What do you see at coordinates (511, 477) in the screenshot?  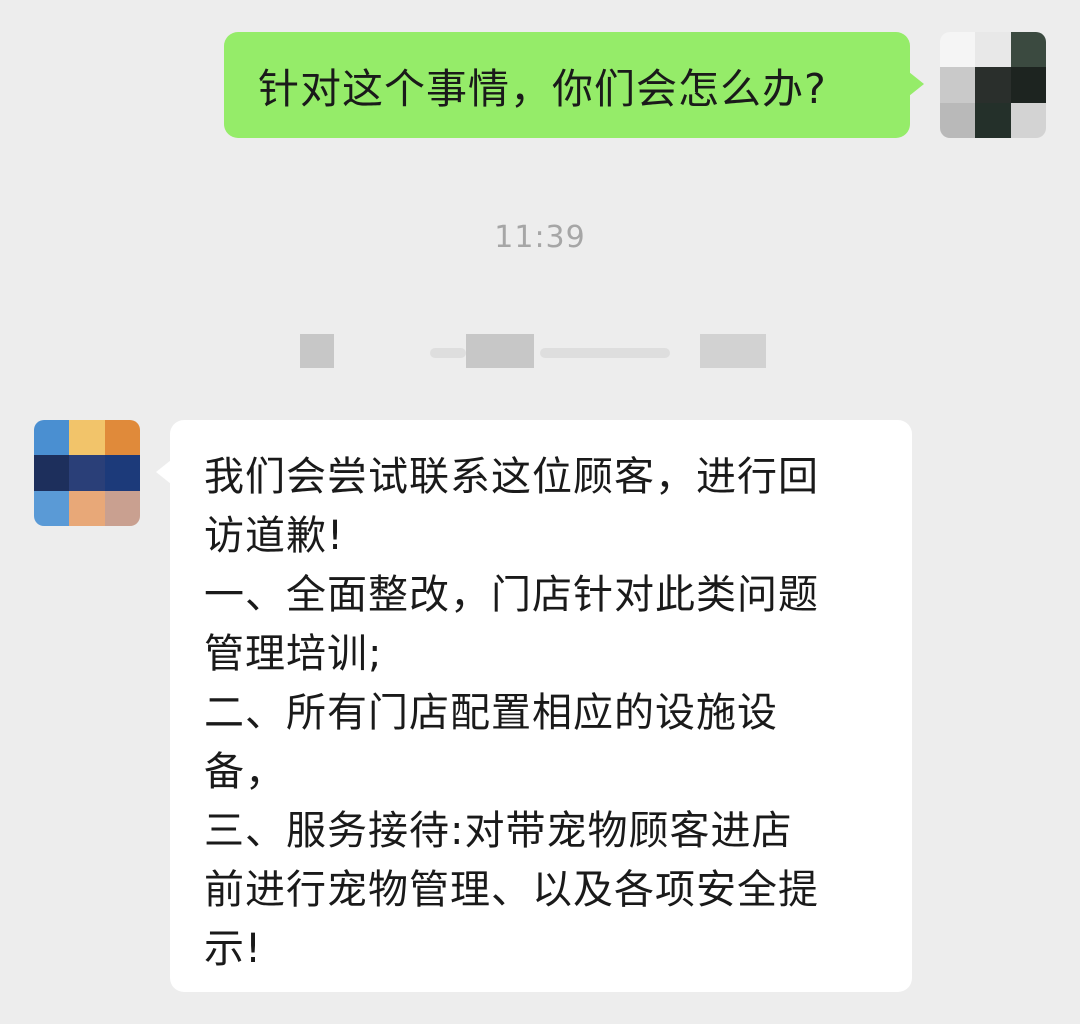 I see `message-line: 我们会尝试联系这位顾客，进行回` at bounding box center [511, 477].